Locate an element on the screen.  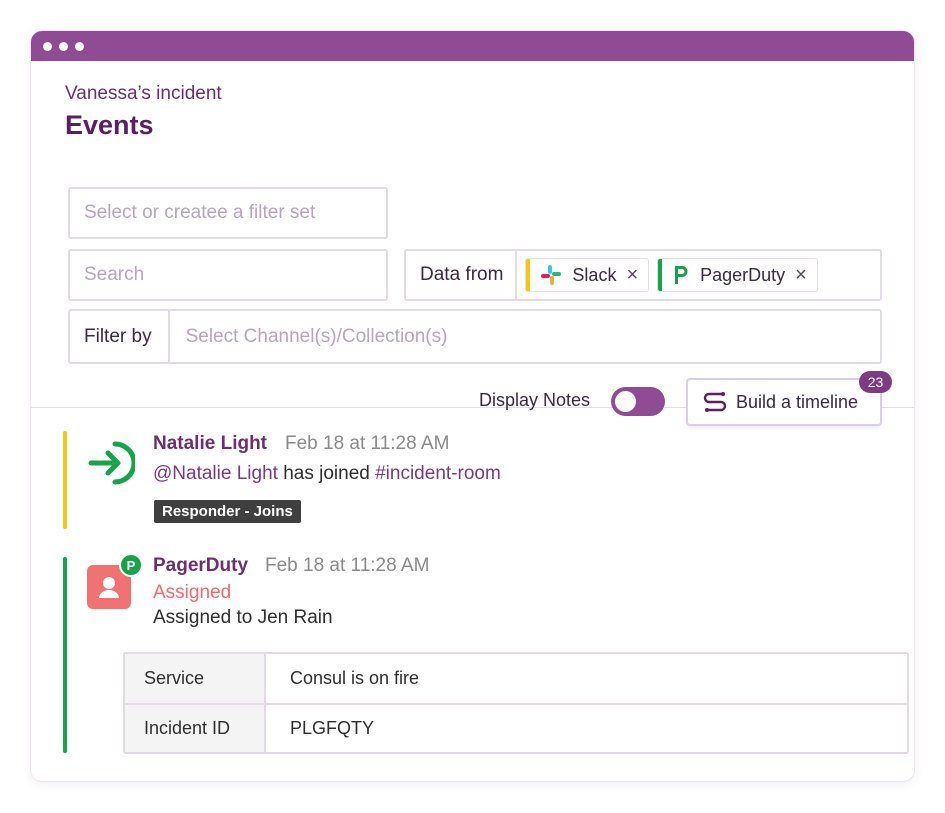
search-placeholder: Search is located at coordinates (114, 274).